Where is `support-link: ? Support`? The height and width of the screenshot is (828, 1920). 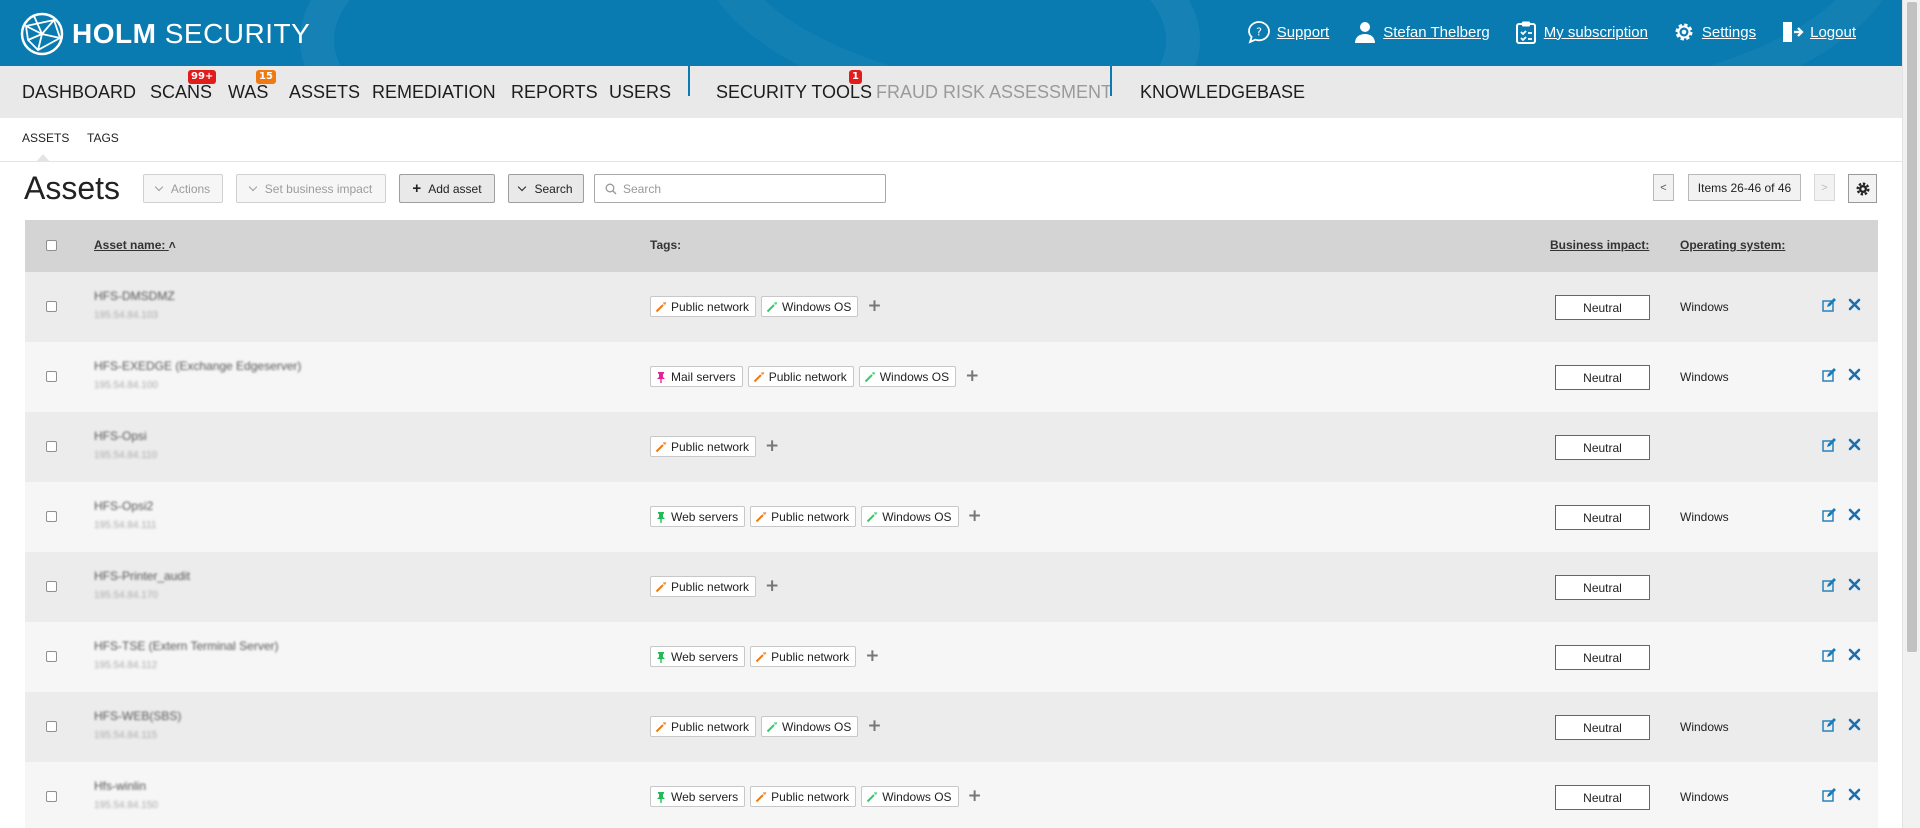
support-link: ? Support is located at coordinates (1288, 32).